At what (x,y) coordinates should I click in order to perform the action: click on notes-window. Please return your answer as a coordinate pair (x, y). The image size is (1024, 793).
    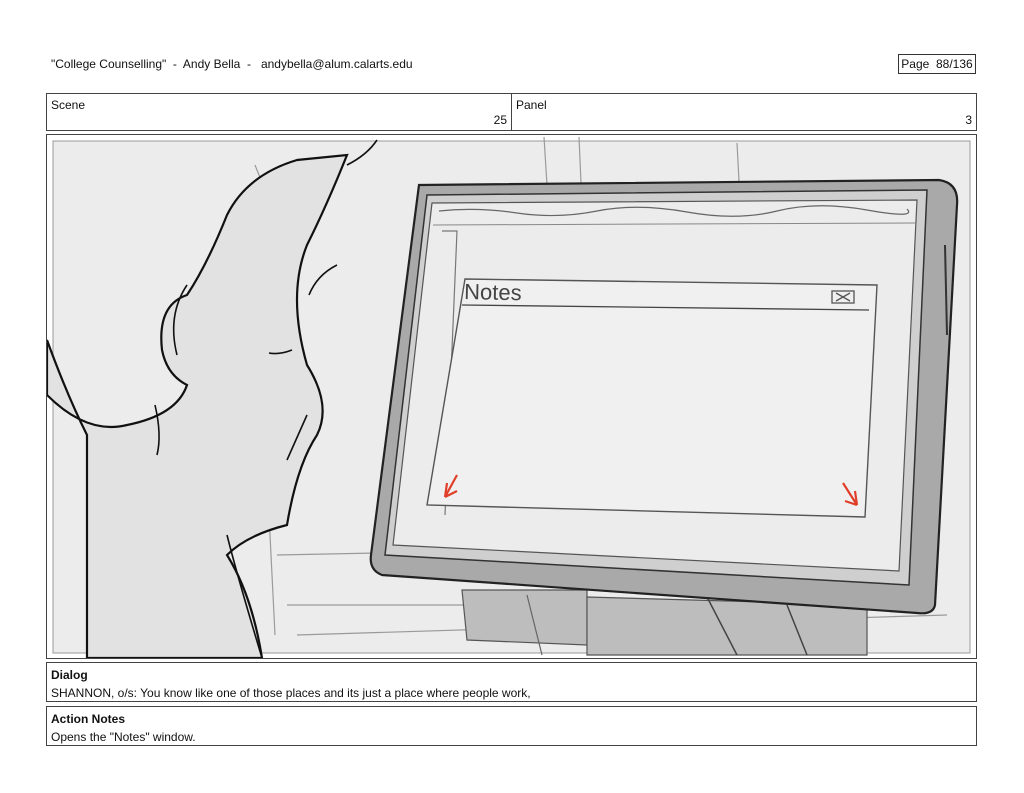
    Looking at the image, I should click on (652, 398).